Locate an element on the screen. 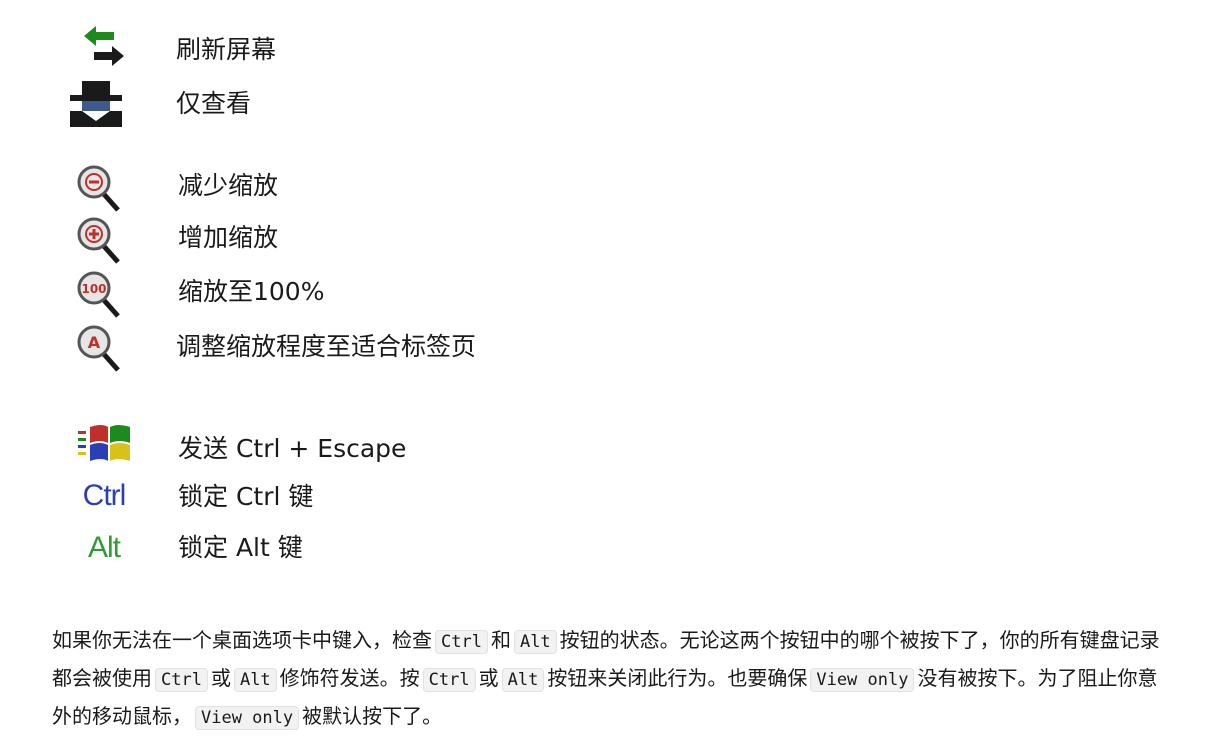 The image size is (1218, 741). zoom-fit-label: 调整缩放程度至适合标签页 is located at coordinates (326, 346).